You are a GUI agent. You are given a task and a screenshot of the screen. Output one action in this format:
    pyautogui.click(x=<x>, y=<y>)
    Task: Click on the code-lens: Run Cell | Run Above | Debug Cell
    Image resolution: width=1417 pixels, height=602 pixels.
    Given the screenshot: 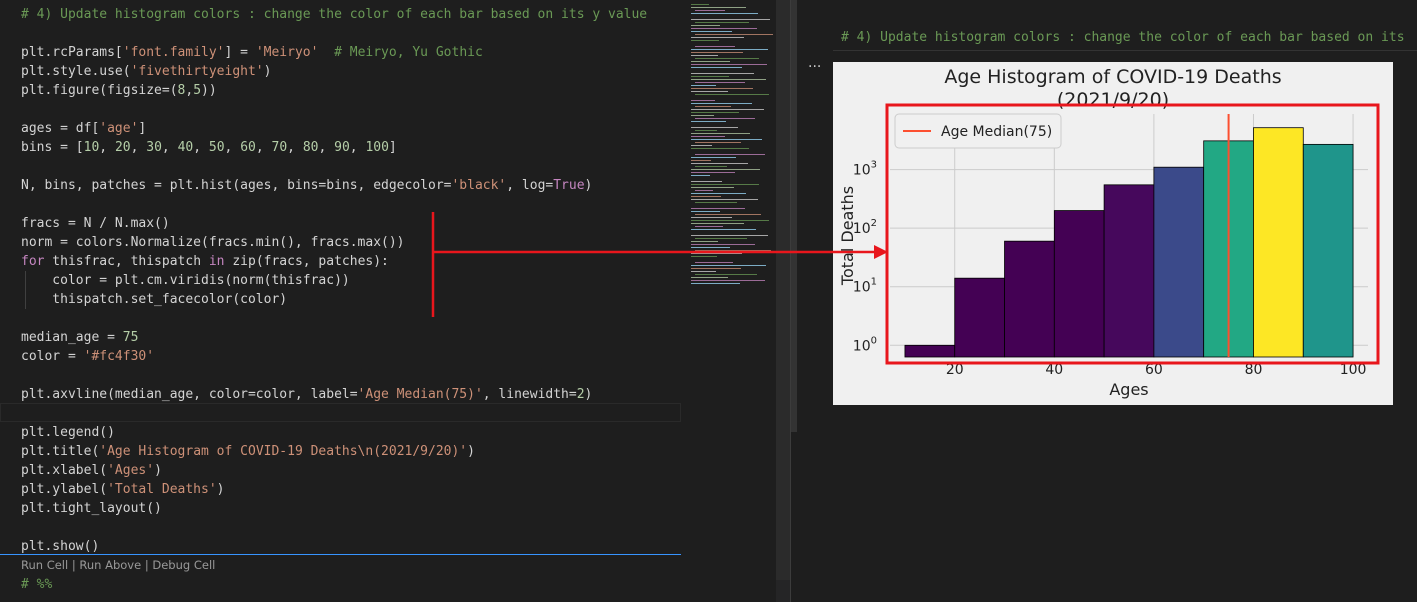 What is the action you would take?
    pyautogui.click(x=118, y=565)
    